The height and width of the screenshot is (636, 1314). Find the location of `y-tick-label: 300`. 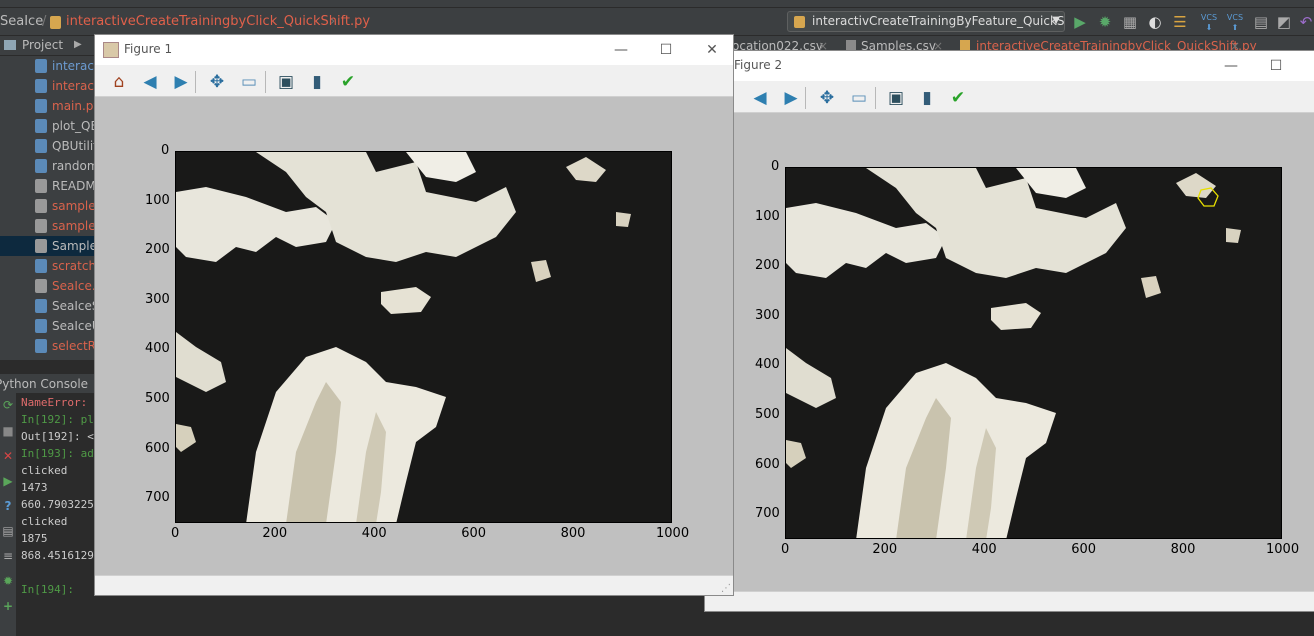

y-tick-label: 300 is located at coordinates (767, 315).